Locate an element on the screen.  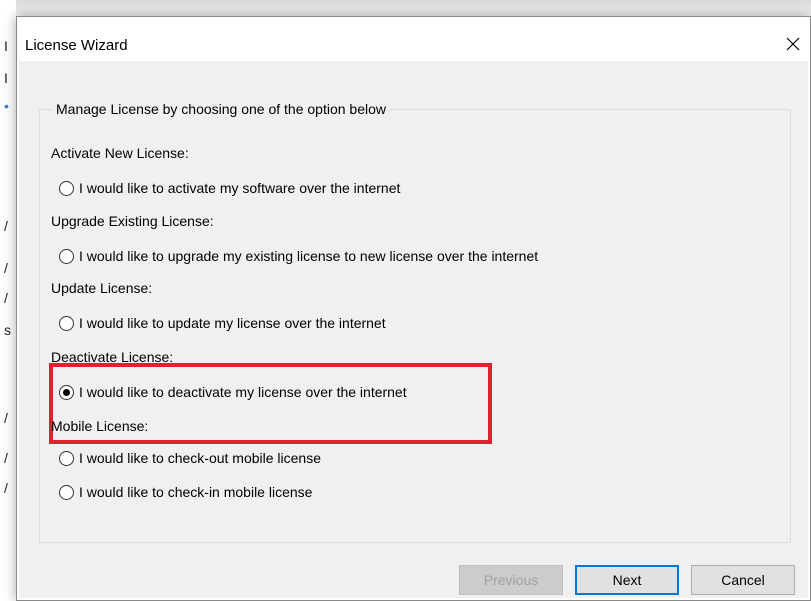
background-text-fragment: • is located at coordinates (6, 106).